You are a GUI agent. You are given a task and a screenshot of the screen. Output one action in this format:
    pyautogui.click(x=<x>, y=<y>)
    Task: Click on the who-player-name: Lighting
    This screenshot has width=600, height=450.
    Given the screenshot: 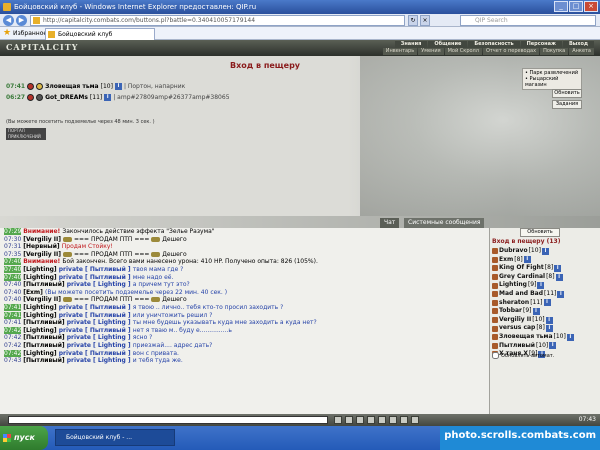 What is the action you would take?
    pyautogui.click(x=513, y=285)
    